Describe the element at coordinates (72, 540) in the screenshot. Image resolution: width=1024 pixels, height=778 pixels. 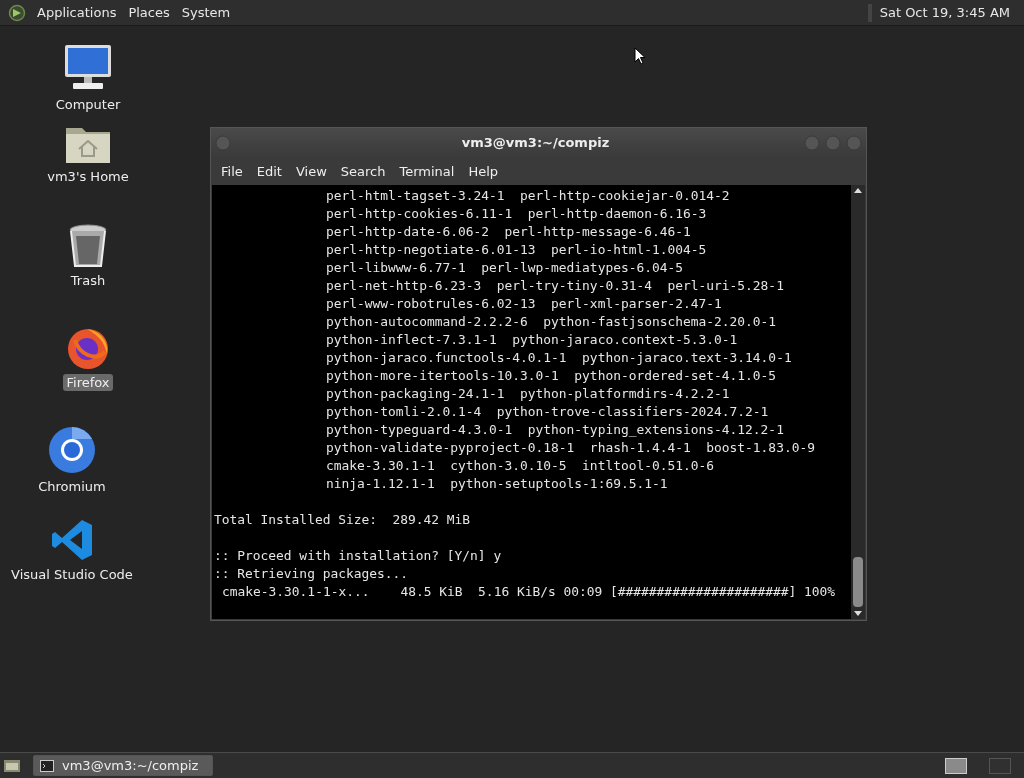
I see `code-editor-icon` at that location.